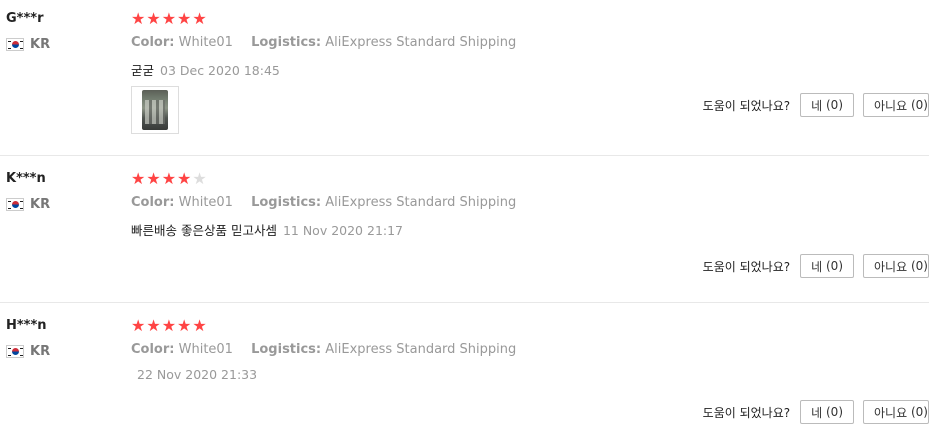 The height and width of the screenshot is (432, 929). What do you see at coordinates (343, 230) in the screenshot?
I see `review-date: 11 Nov 2020 21:17` at bounding box center [343, 230].